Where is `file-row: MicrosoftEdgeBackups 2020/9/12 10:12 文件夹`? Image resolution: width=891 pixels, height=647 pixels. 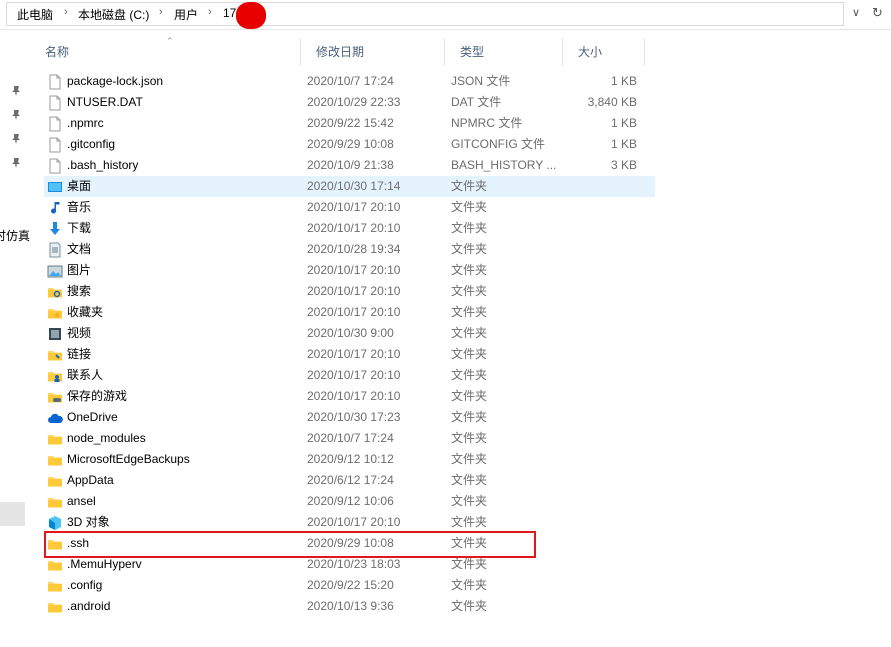 file-row: MicrosoftEdgeBackups 2020/9/12 10:12 文件夹 is located at coordinates (337, 459).